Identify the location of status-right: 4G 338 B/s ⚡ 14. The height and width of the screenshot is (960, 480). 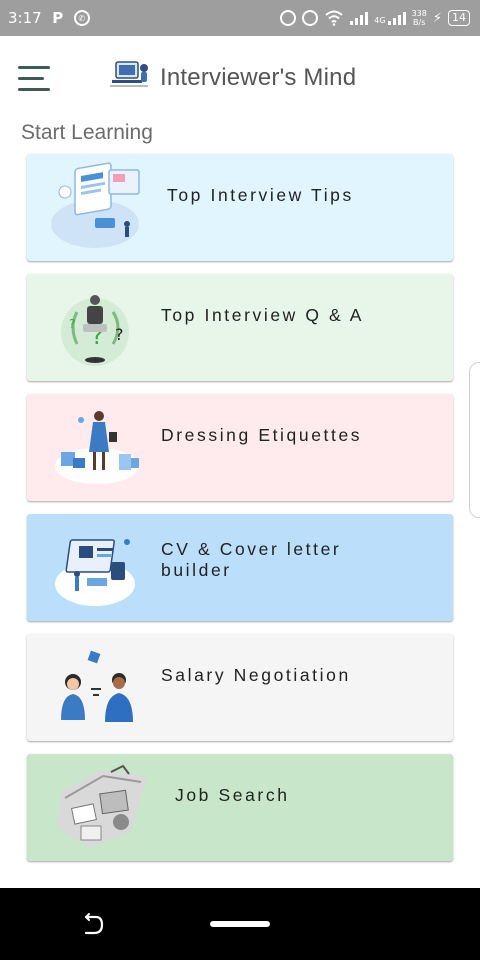
(375, 18).